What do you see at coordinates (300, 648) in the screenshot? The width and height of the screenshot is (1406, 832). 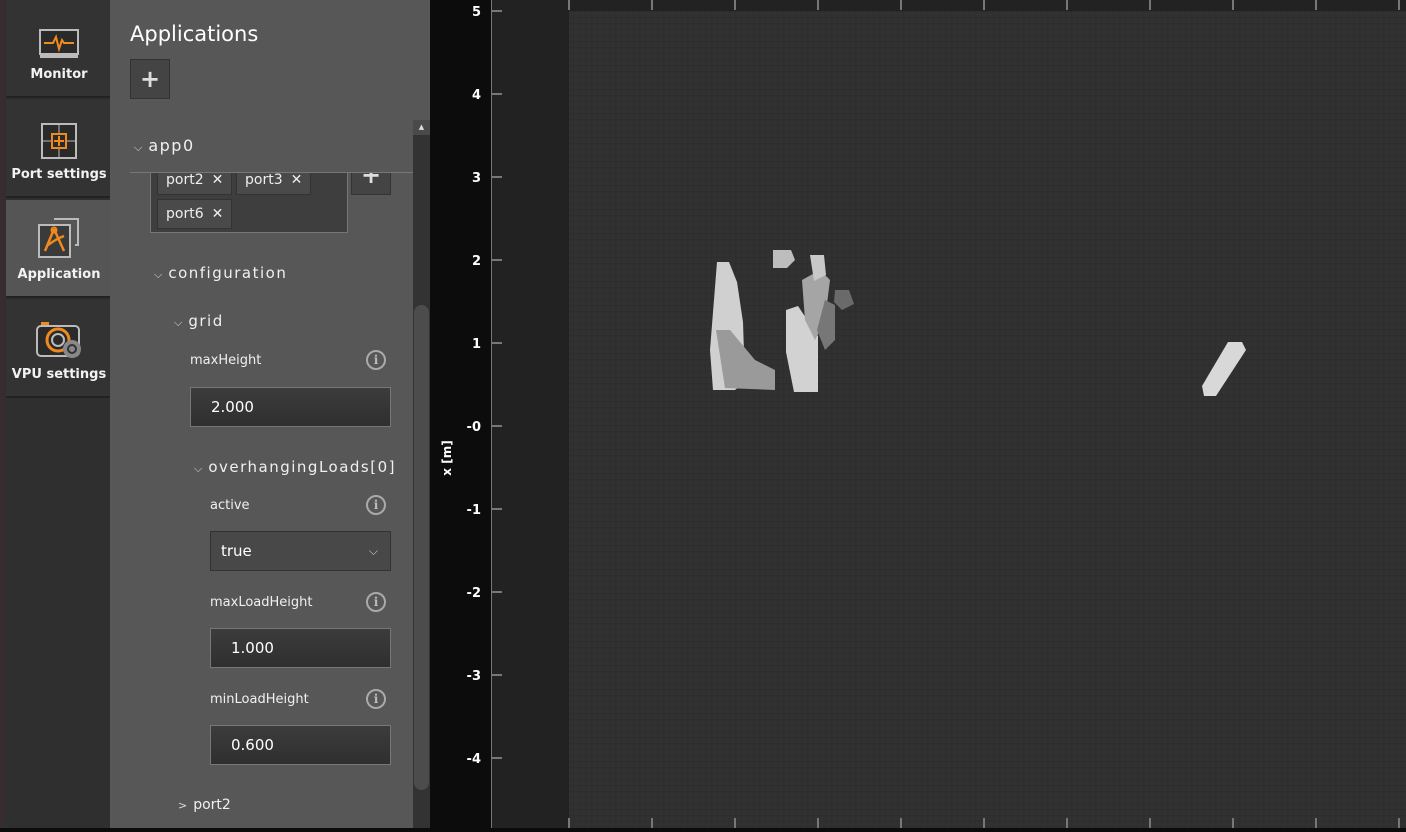 I see `max-load-height-input: 1.000` at bounding box center [300, 648].